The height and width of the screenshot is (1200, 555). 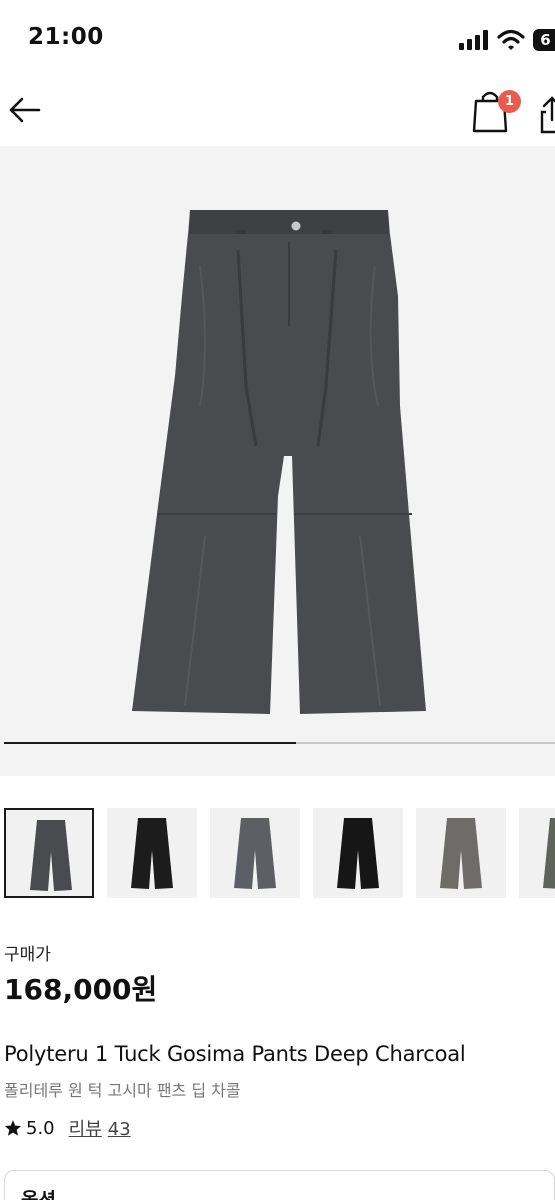 I want to click on back-button, so click(x=24, y=110).